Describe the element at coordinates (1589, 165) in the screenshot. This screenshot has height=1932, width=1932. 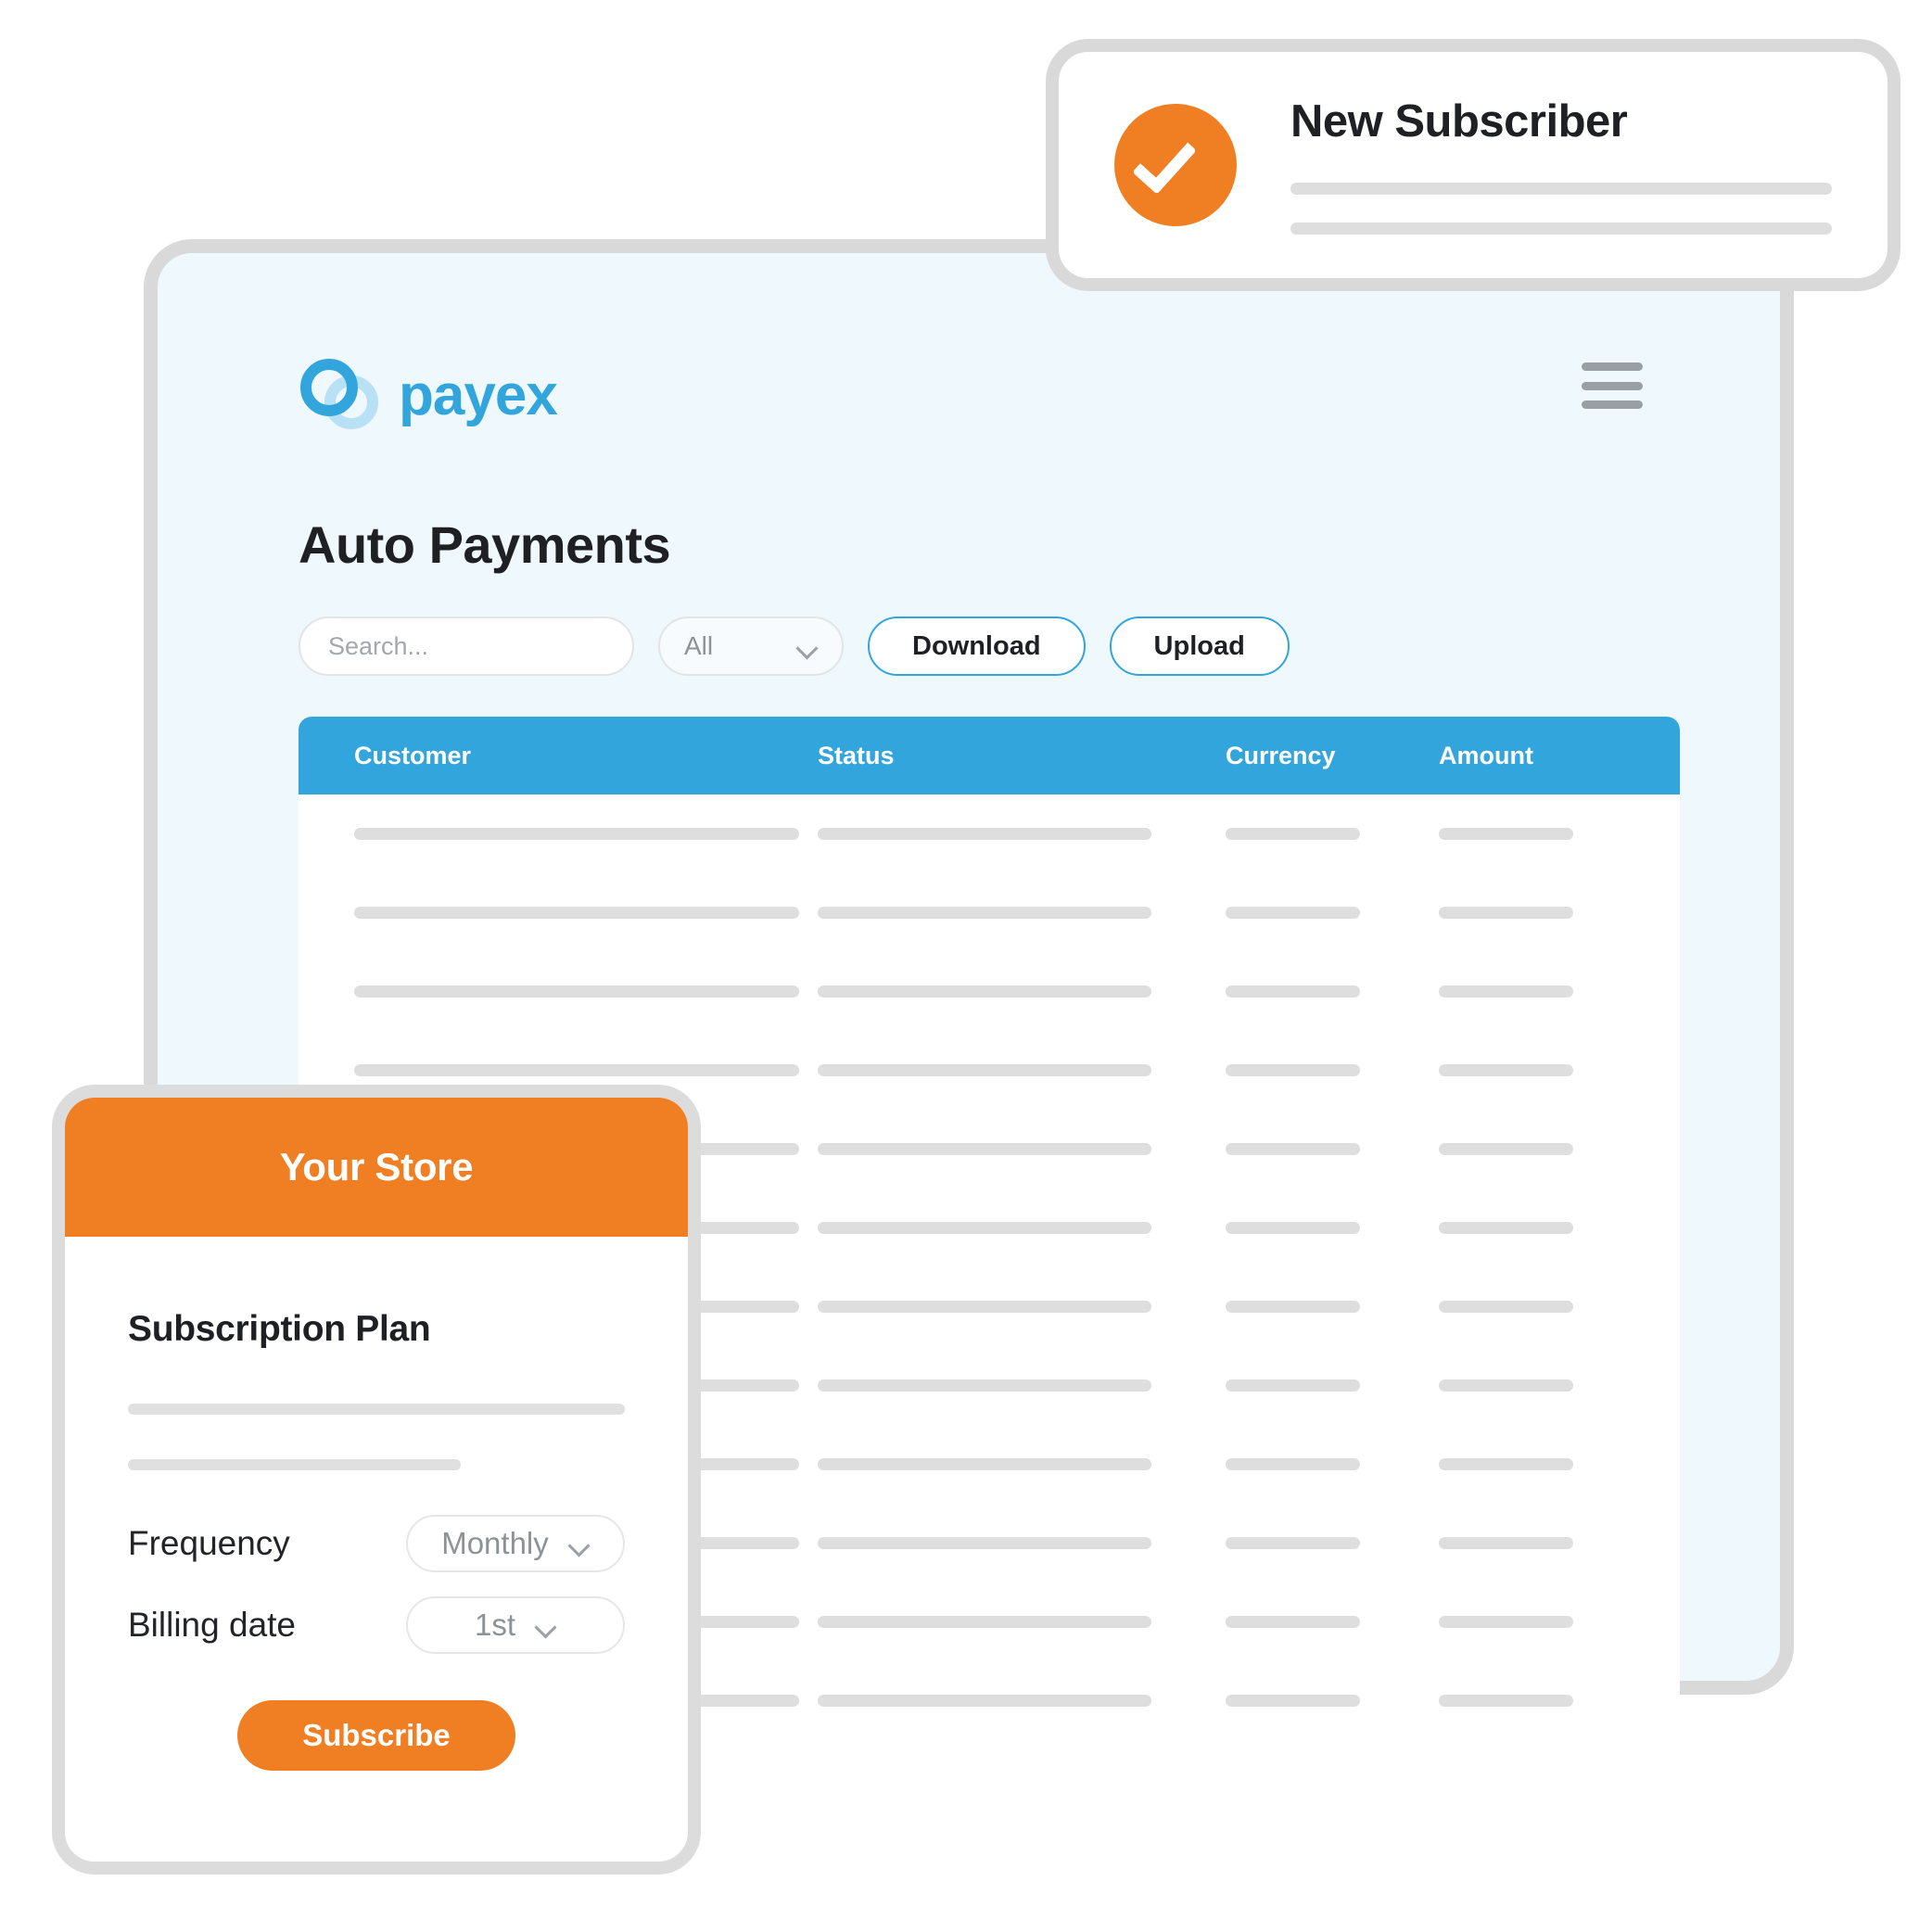
I see `notification-body: New Subscriber` at that location.